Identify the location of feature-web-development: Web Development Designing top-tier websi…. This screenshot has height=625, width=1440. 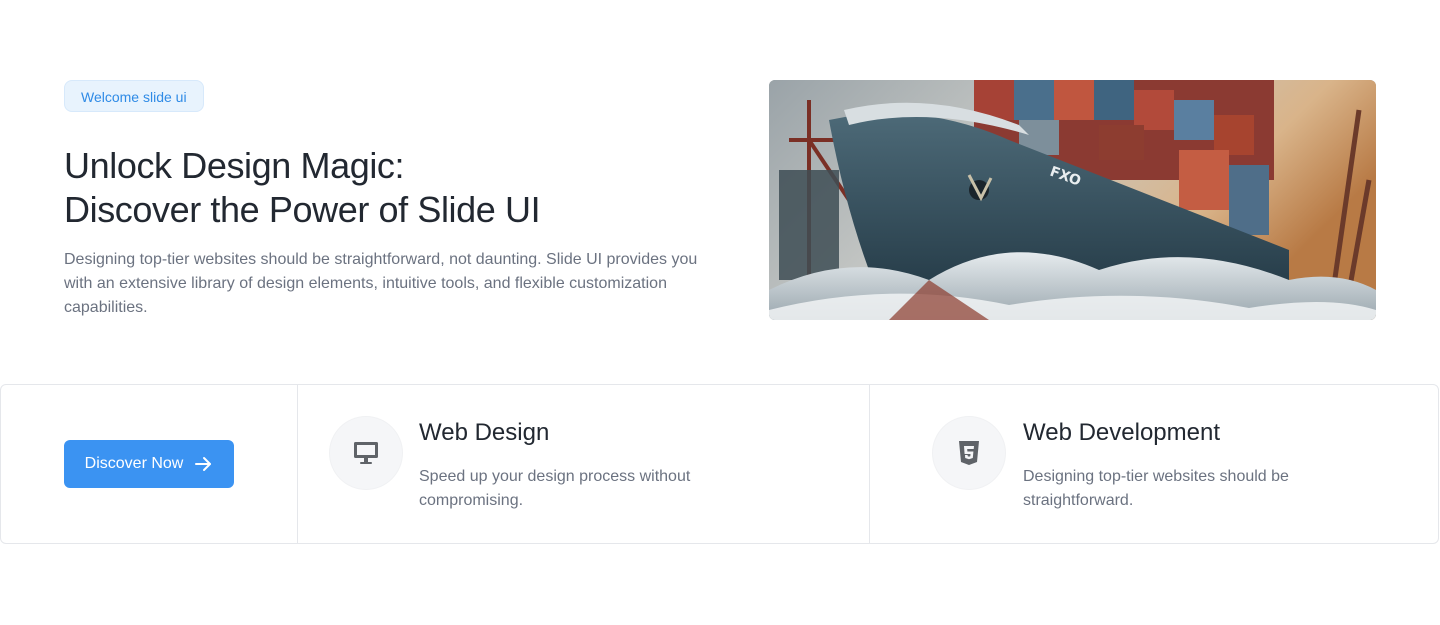
(1154, 464).